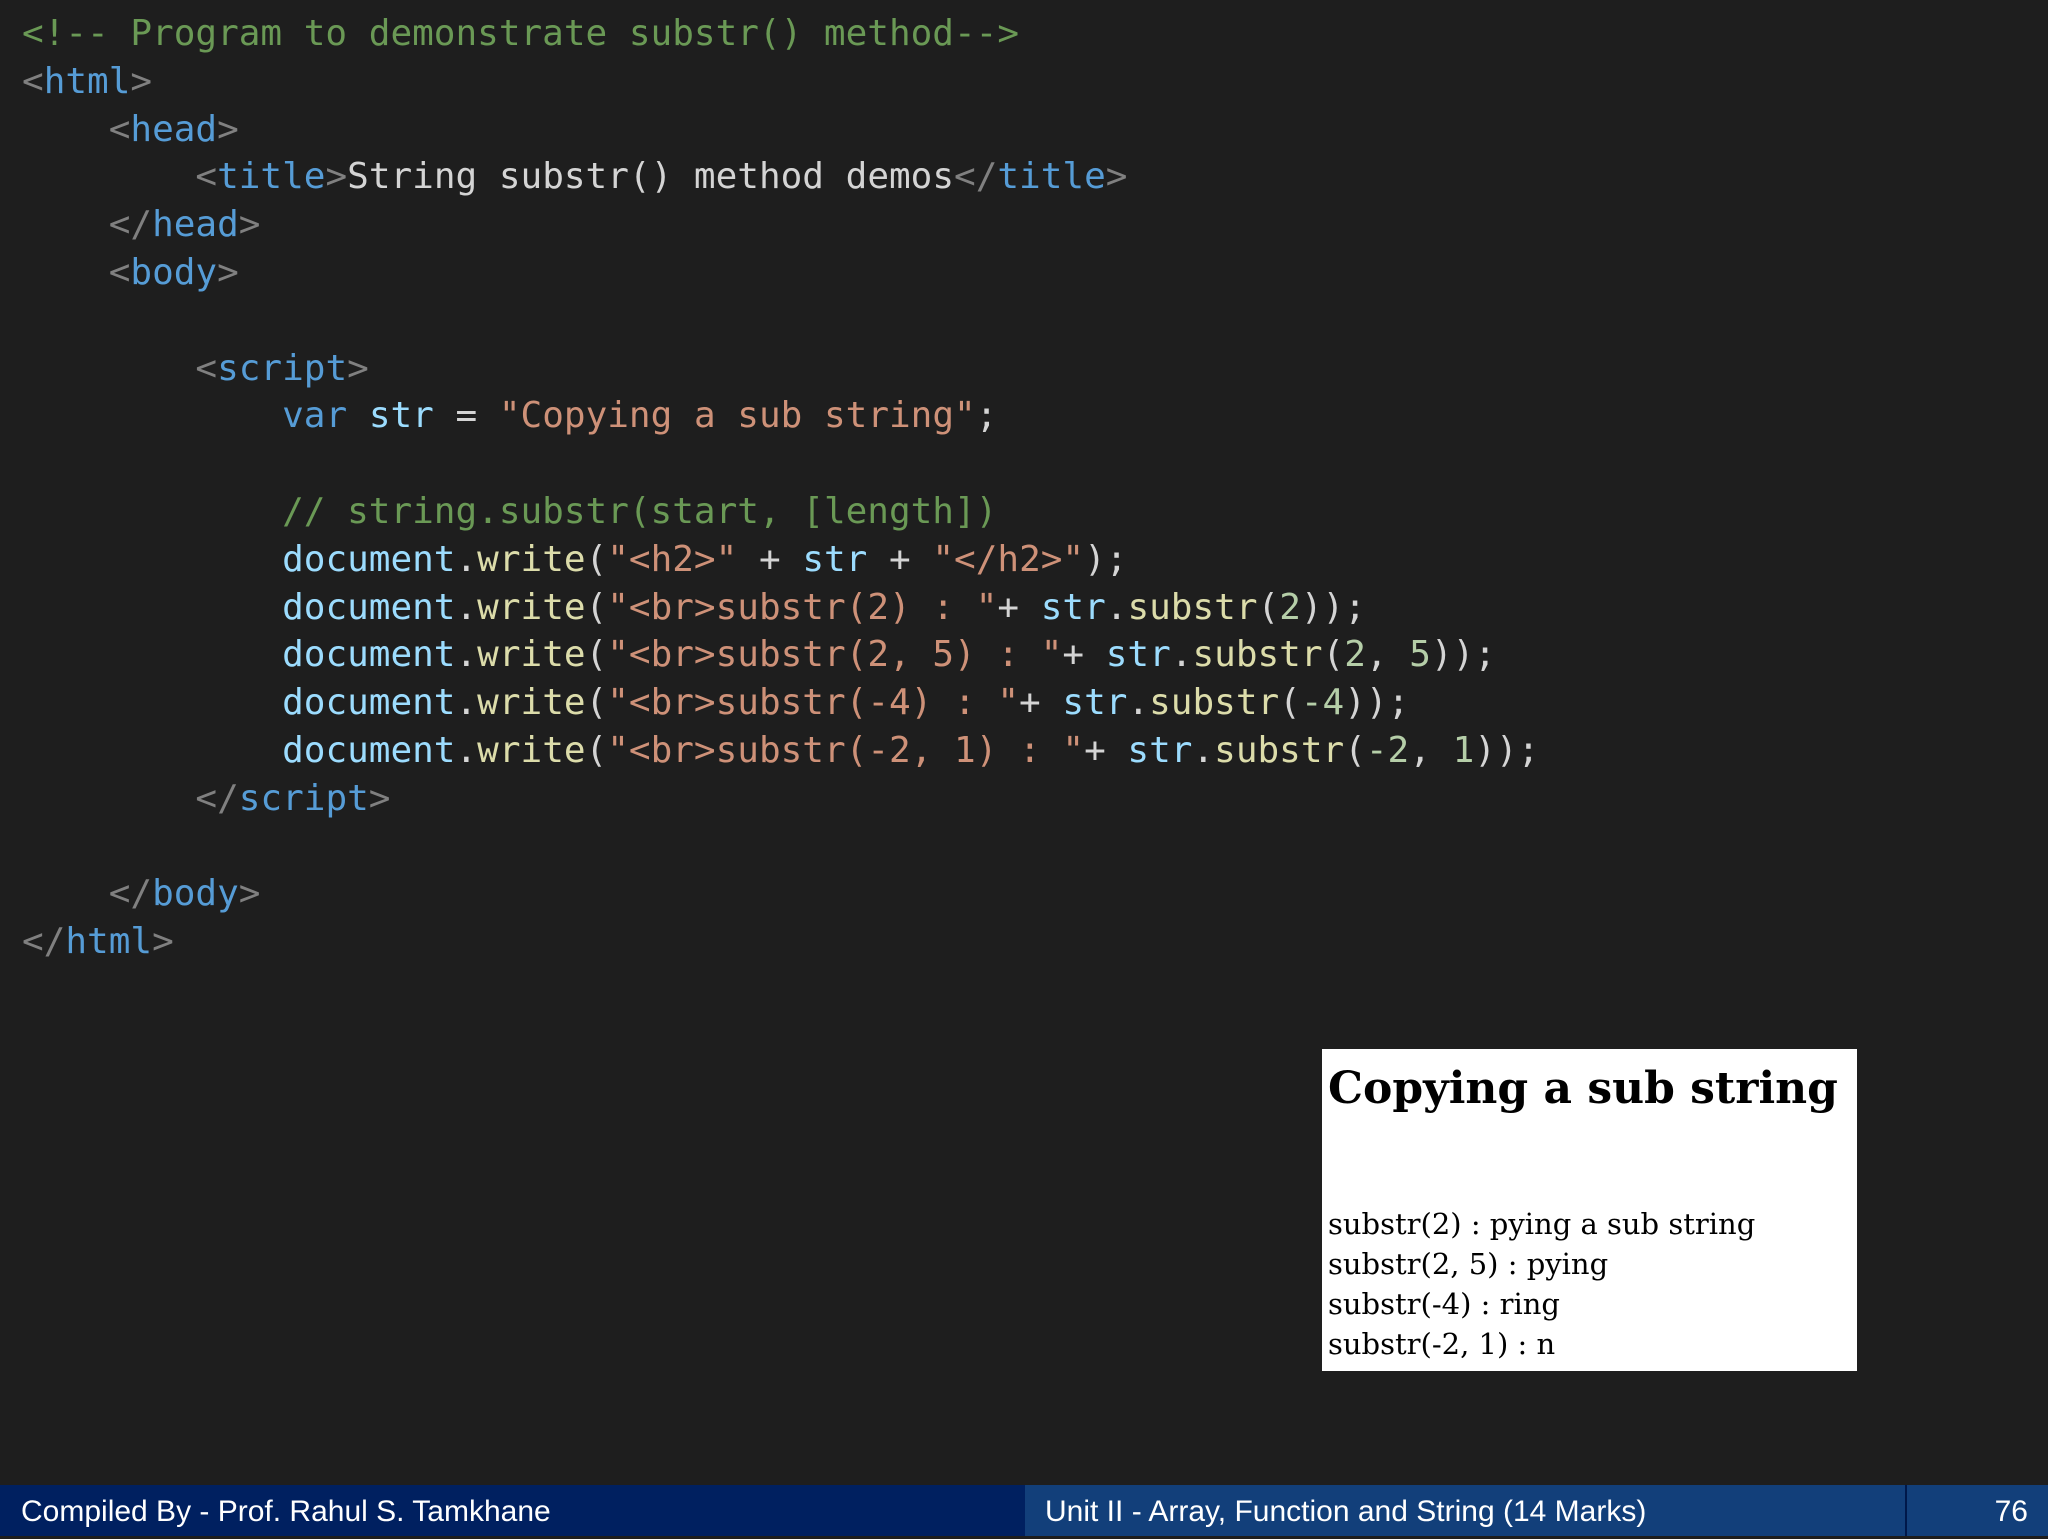 This screenshot has height=1539, width=2048. What do you see at coordinates (780, 799) in the screenshot?
I see `code-line: </script>` at bounding box center [780, 799].